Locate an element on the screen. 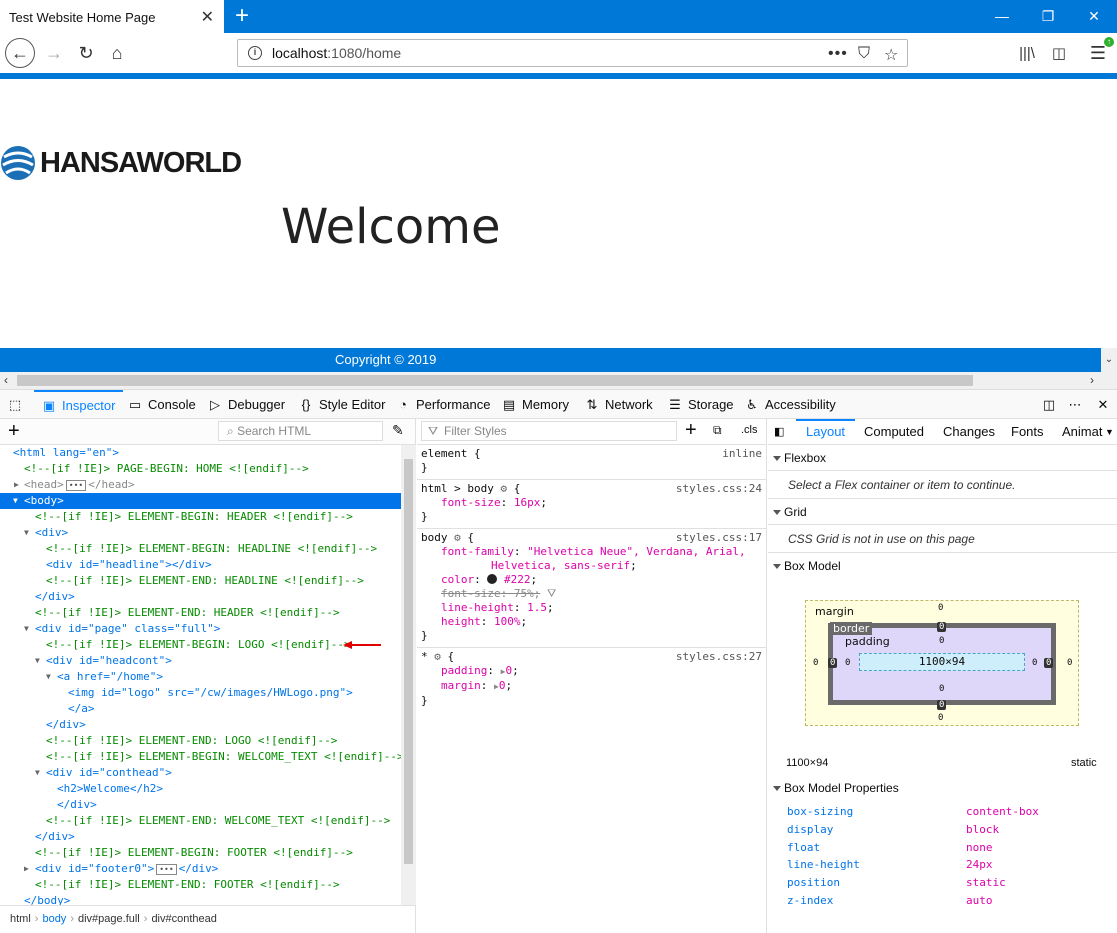  tree-line: ▶ <head> ••• </head> is located at coordinates (200, 485).